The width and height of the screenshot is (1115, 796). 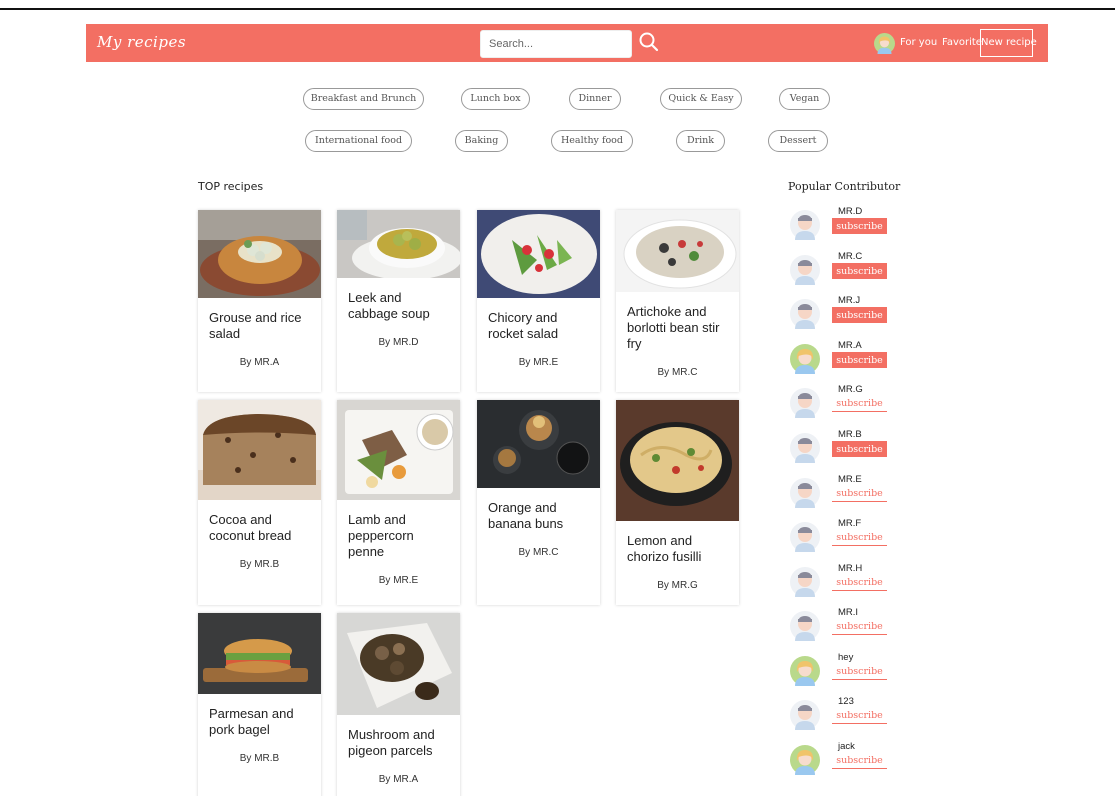 I want to click on category-pill: Baking, so click(x=481, y=141).